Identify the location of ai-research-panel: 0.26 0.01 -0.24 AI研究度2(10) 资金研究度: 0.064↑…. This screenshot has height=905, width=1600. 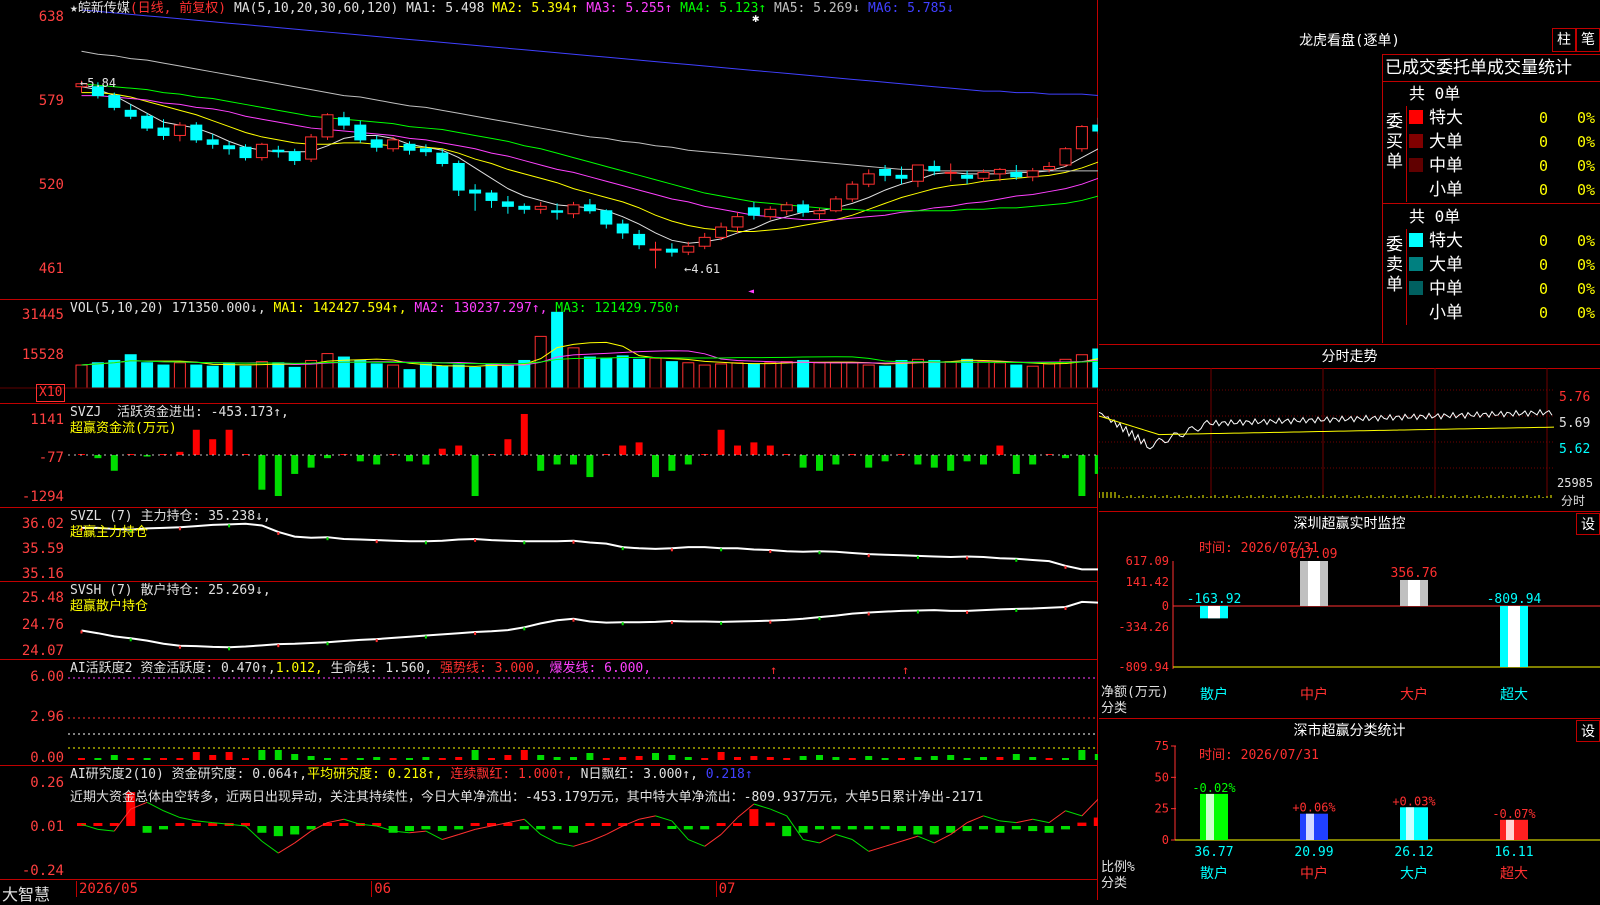
(549, 823).